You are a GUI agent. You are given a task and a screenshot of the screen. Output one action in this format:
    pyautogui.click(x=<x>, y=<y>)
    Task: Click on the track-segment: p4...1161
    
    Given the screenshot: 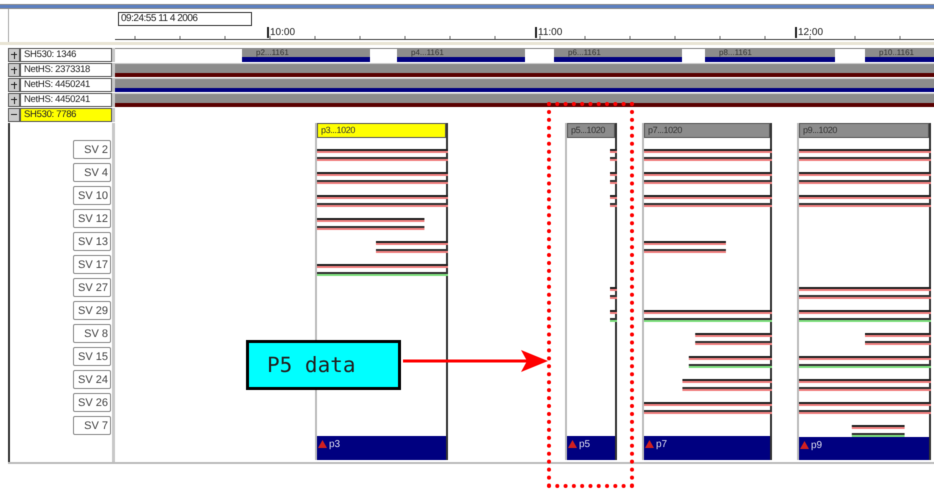 What is the action you would take?
    pyautogui.click(x=461, y=55)
    